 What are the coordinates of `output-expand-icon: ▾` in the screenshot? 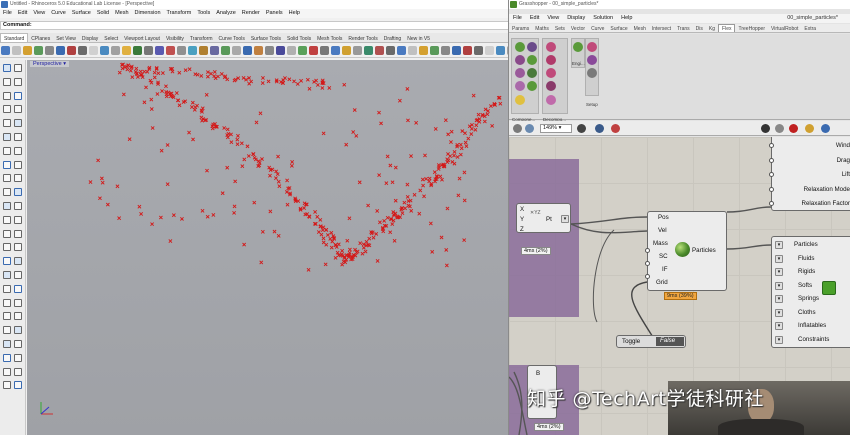 It's located at (565, 219).